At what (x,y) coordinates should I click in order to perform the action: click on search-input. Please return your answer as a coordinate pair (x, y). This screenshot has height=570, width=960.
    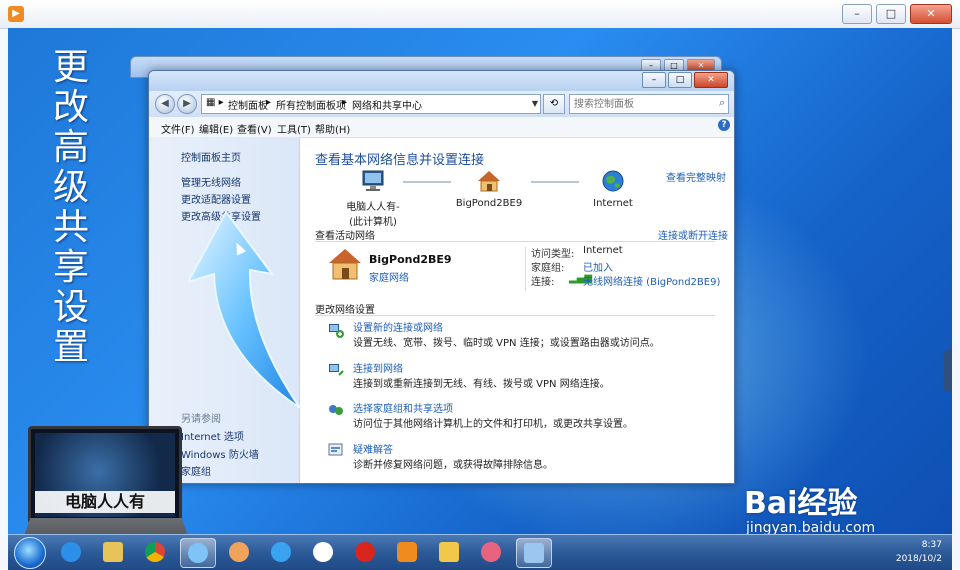
    Looking at the image, I should click on (640, 104).